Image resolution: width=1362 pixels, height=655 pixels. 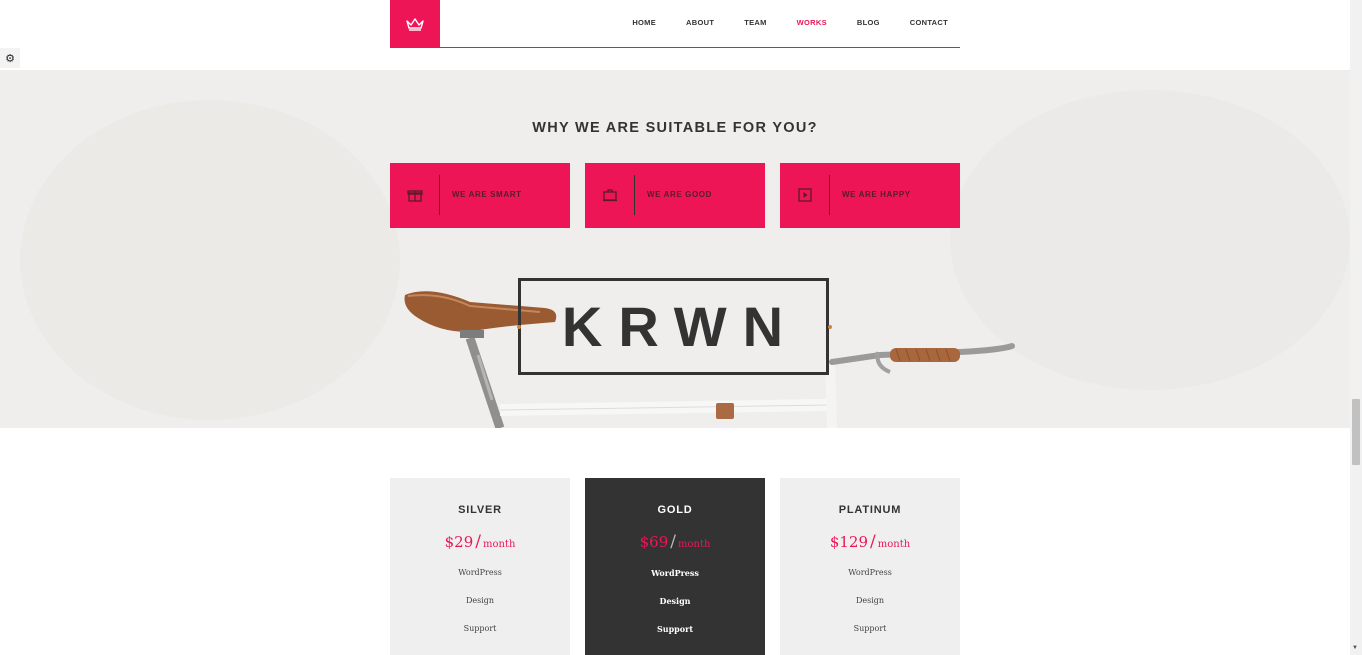 What do you see at coordinates (876, 194) in the screenshot?
I see `feature-label: WE ARE HAPPY` at bounding box center [876, 194].